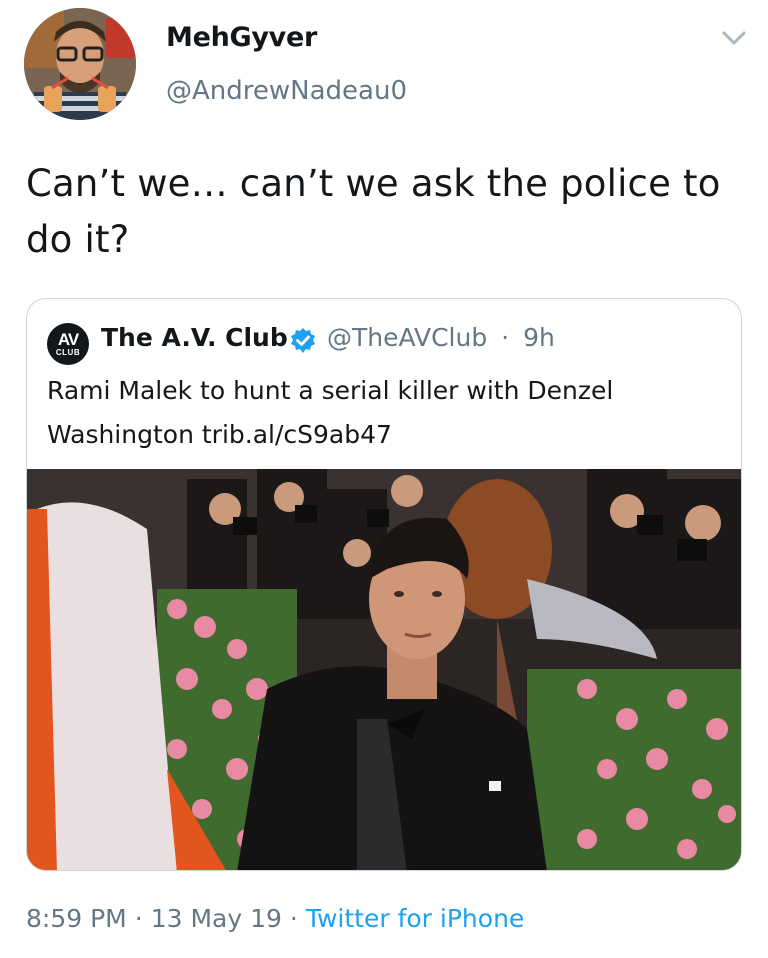  Describe the element at coordinates (415, 918) in the screenshot. I see `tweet-source-link: Twitter for iPhone` at that location.